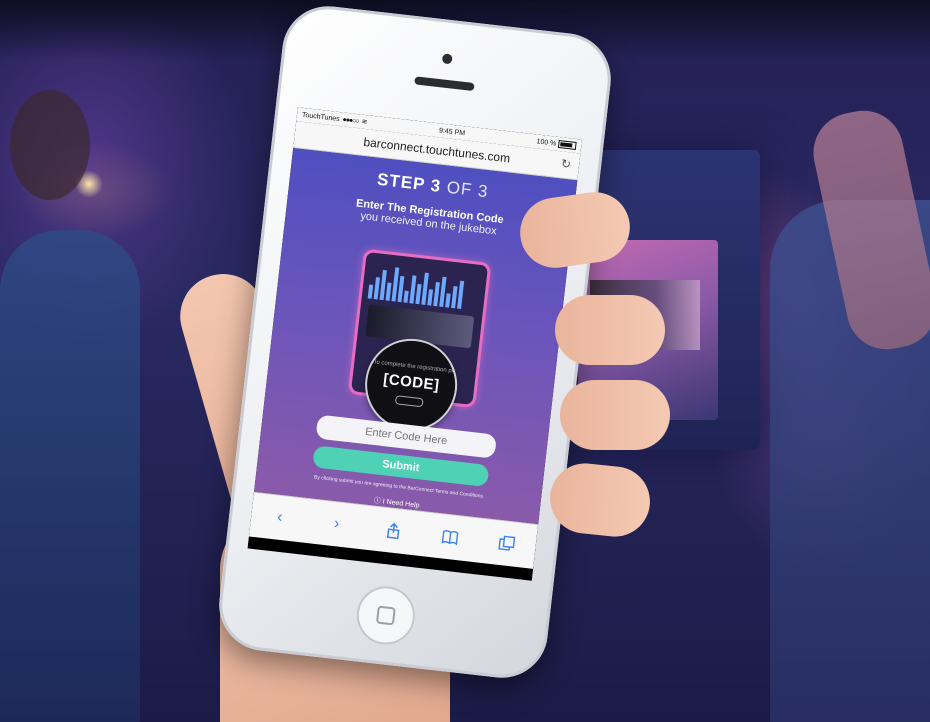  What do you see at coordinates (467, 189) in the screenshot?
I see `step-total: OF 3` at bounding box center [467, 189].